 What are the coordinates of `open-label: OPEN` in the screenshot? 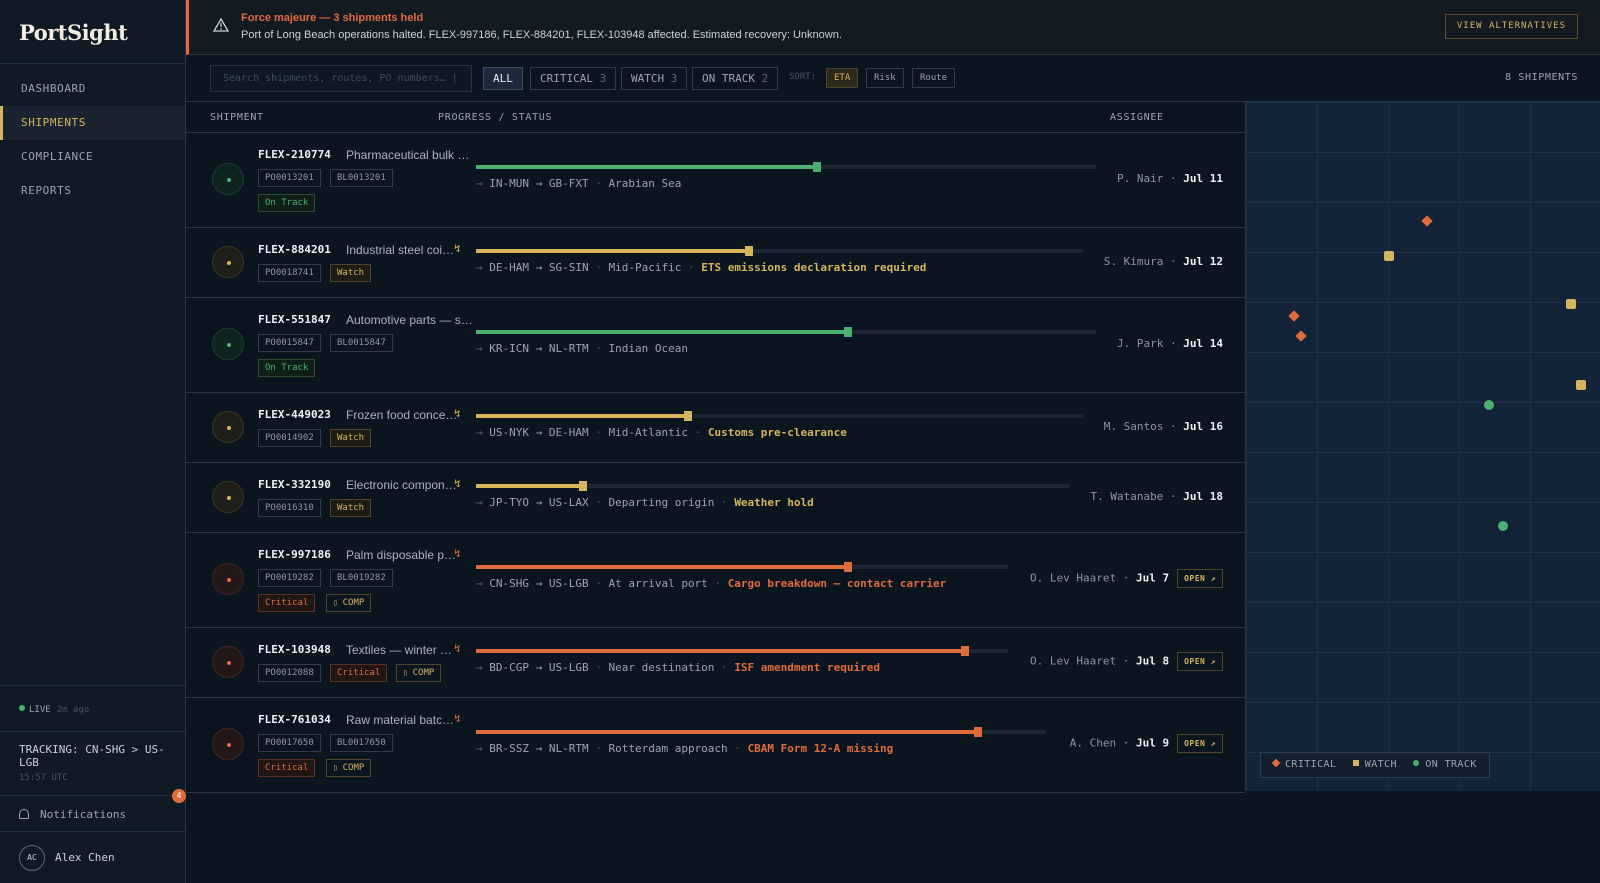 It's located at (1195, 661).